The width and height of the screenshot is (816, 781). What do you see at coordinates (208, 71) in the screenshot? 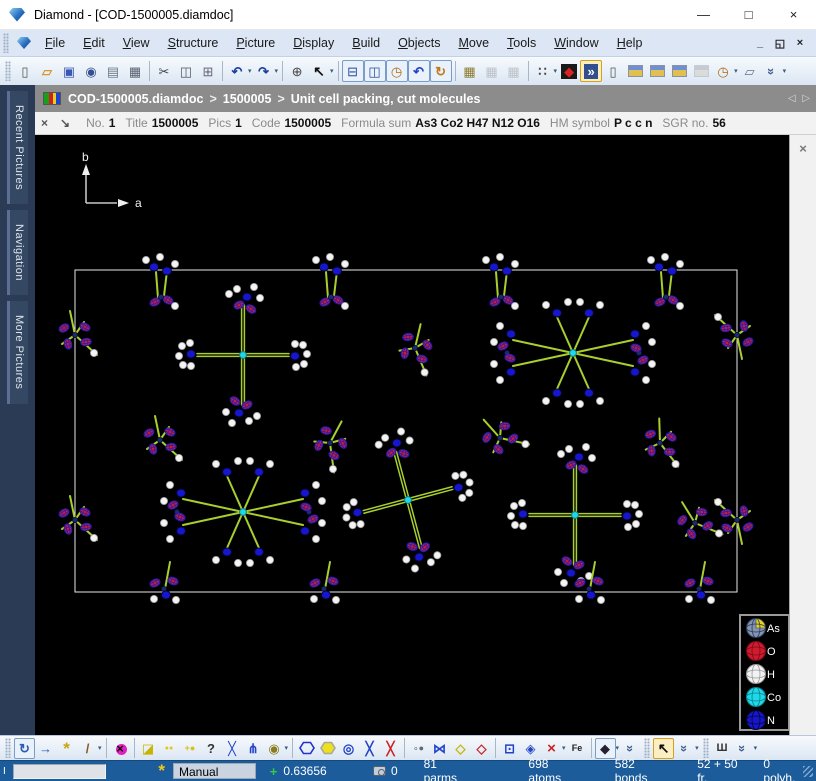
I see `paste-button: ⊞` at bounding box center [208, 71].